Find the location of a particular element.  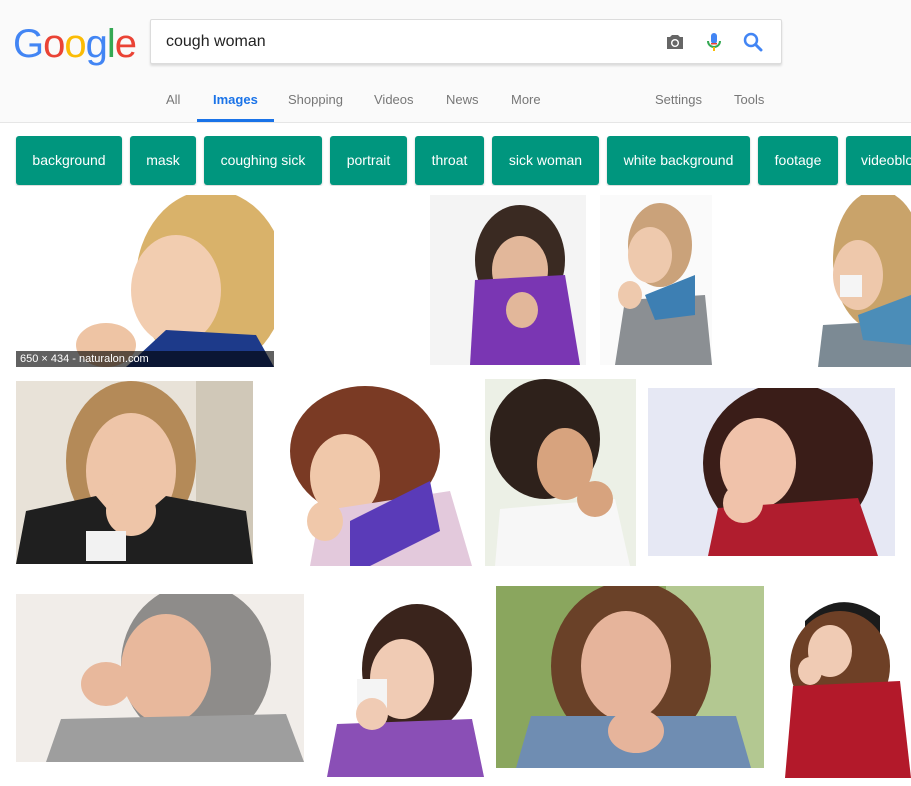

photo-woman-purple-top is located at coordinates (508, 280).